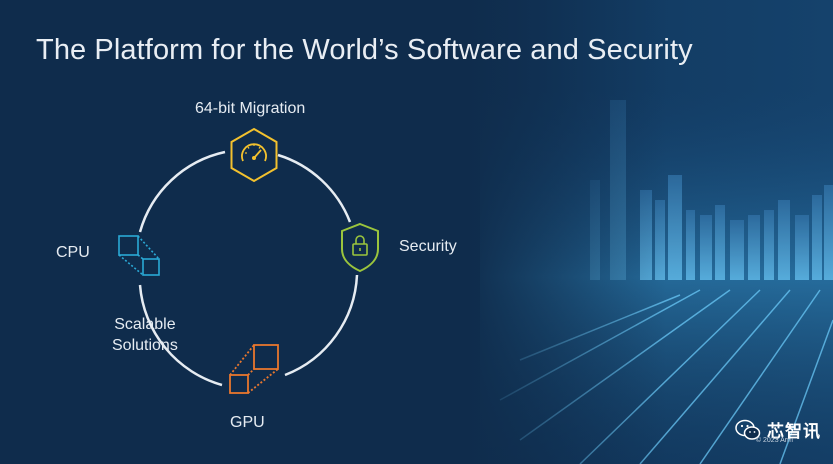  I want to click on gpu-squares-icon, so click(254, 369).